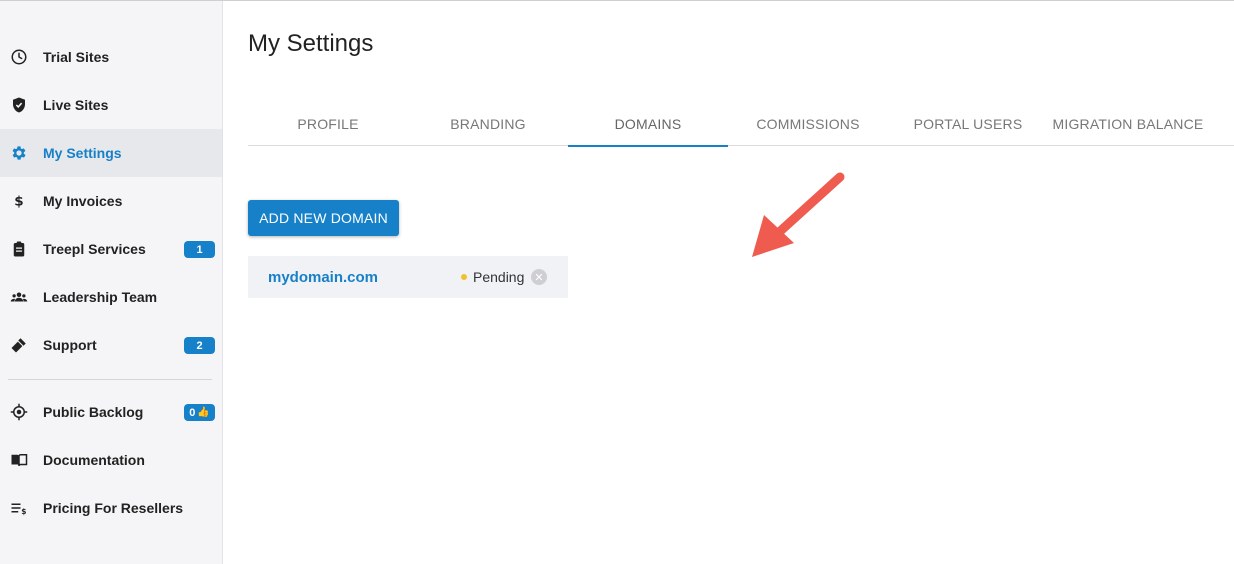 The height and width of the screenshot is (564, 1234). I want to click on sidebar-item-trial-sites: Trial Sites, so click(111, 57).